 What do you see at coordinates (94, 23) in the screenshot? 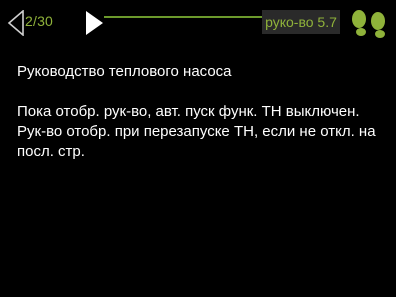
I see `forward-arrow-icon` at bounding box center [94, 23].